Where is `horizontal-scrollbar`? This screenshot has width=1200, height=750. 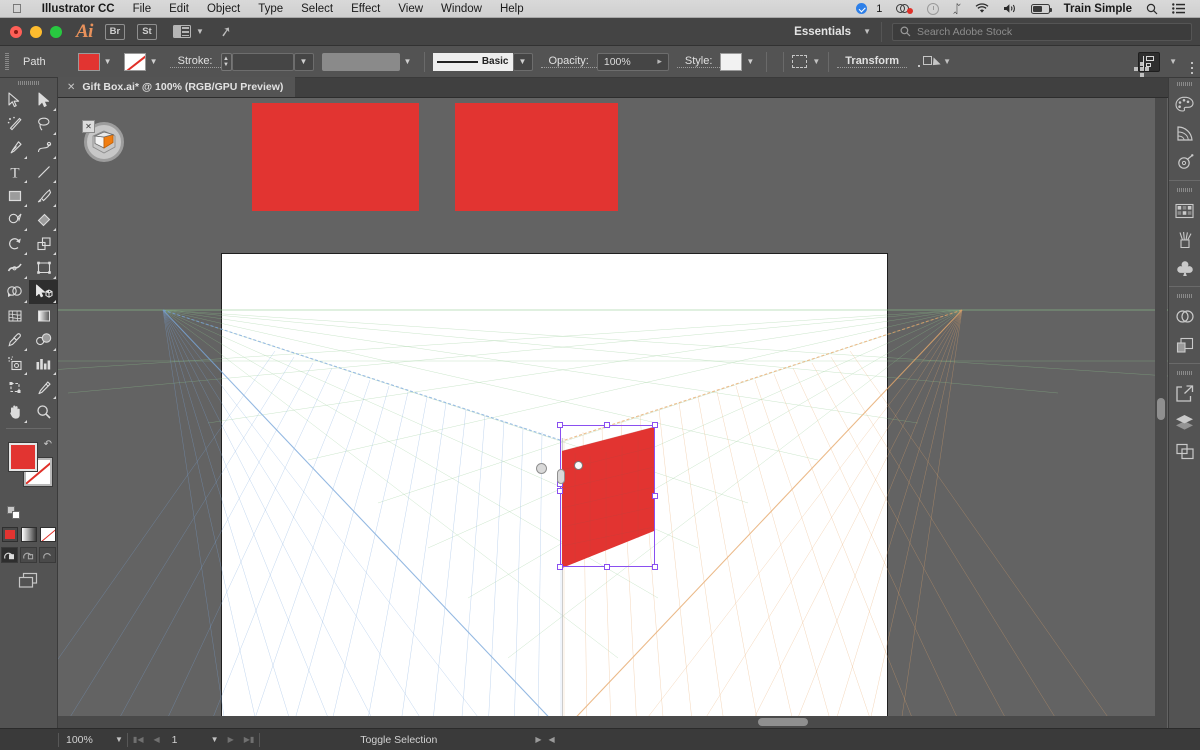 horizontal-scrollbar is located at coordinates (606, 722).